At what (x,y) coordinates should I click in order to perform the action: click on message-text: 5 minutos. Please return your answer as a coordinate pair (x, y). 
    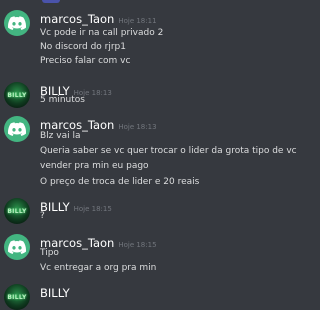
    Looking at the image, I should click on (62, 100).